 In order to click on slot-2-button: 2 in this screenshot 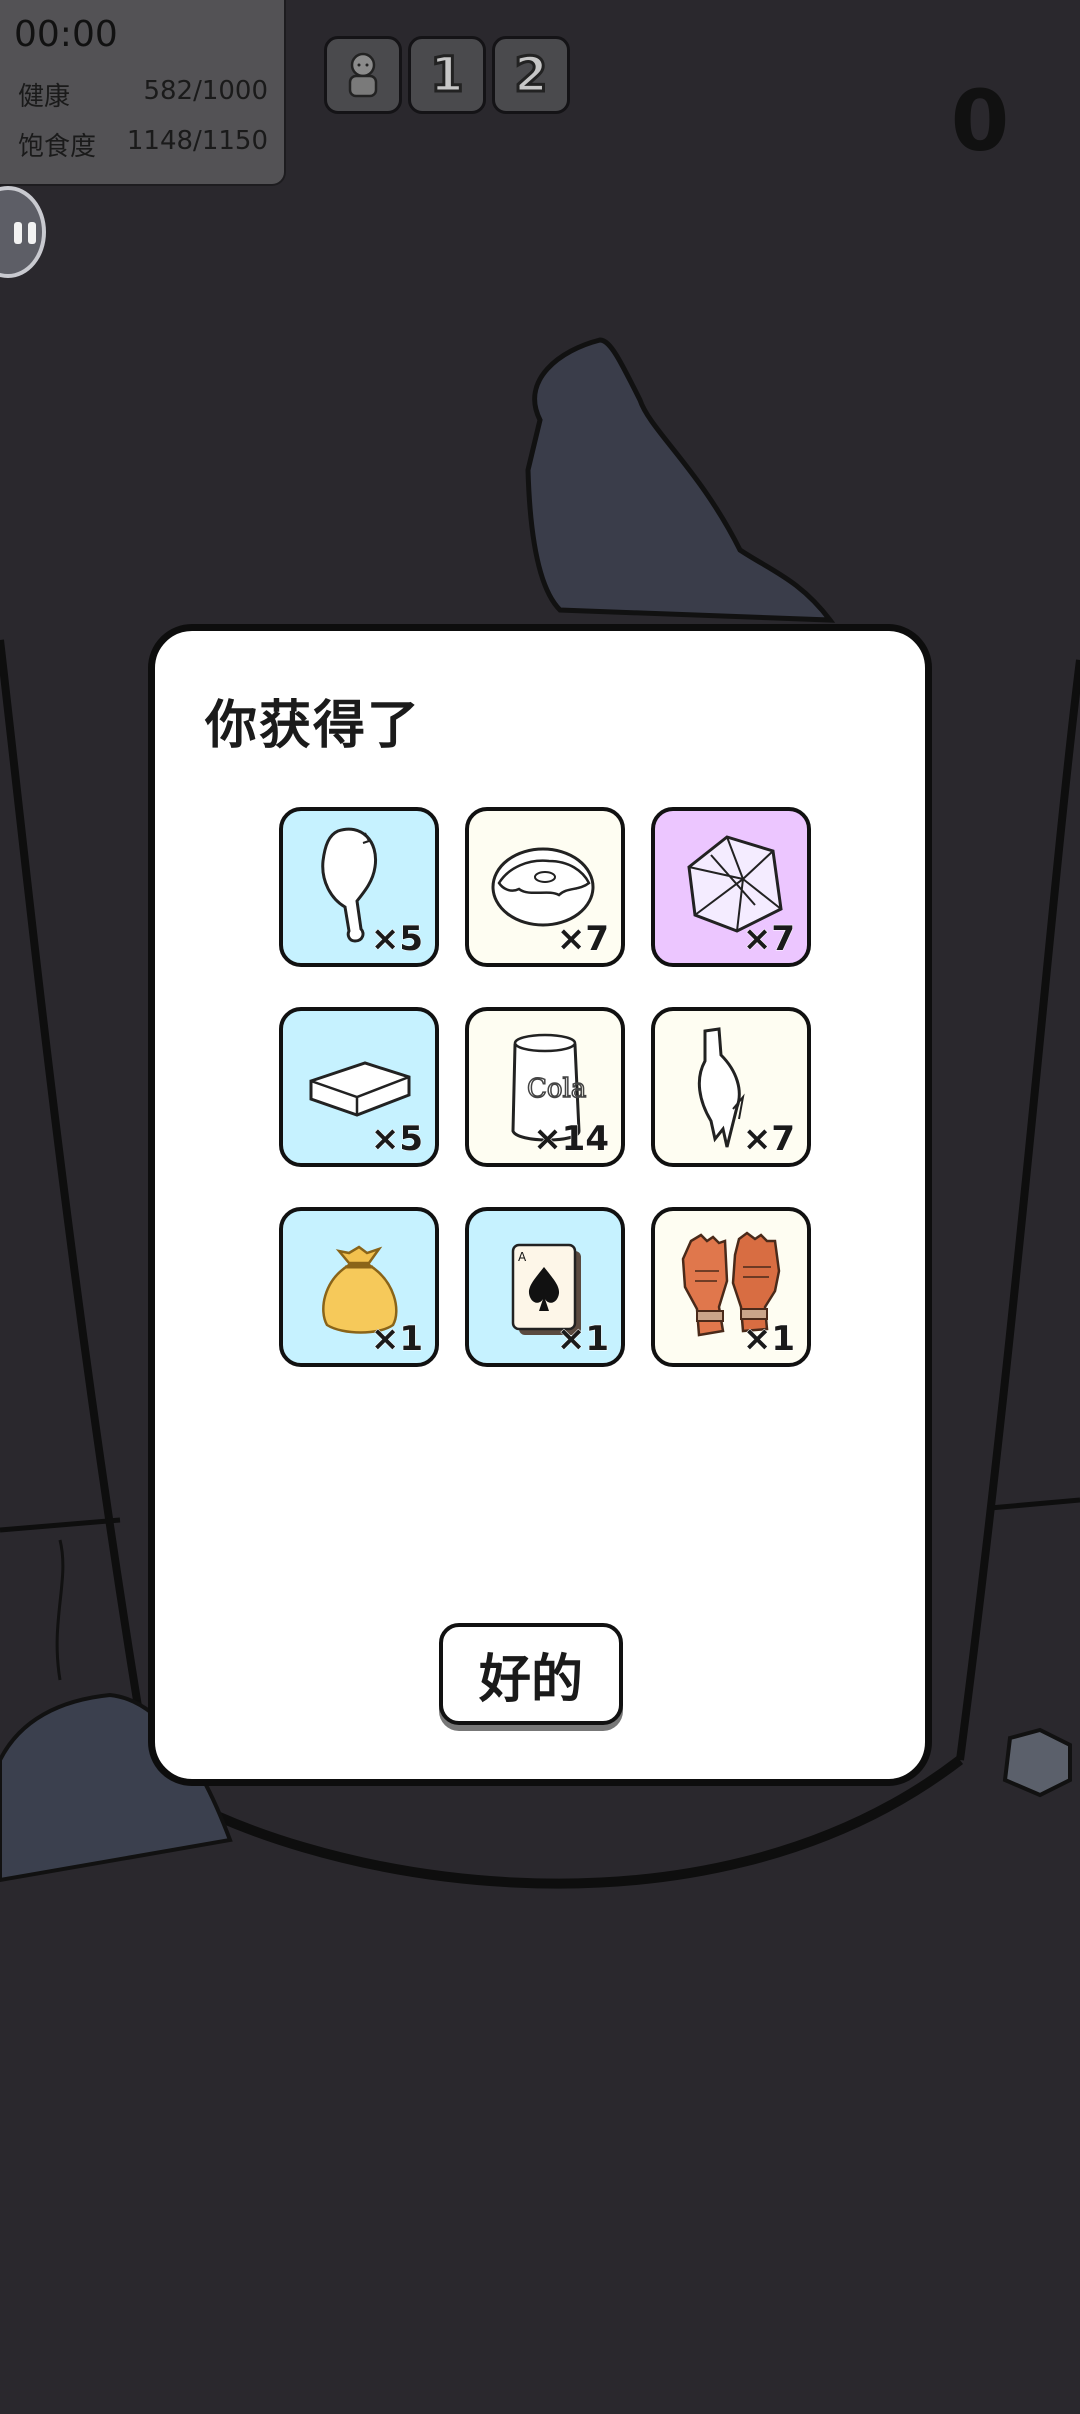, I will do `click(531, 75)`.